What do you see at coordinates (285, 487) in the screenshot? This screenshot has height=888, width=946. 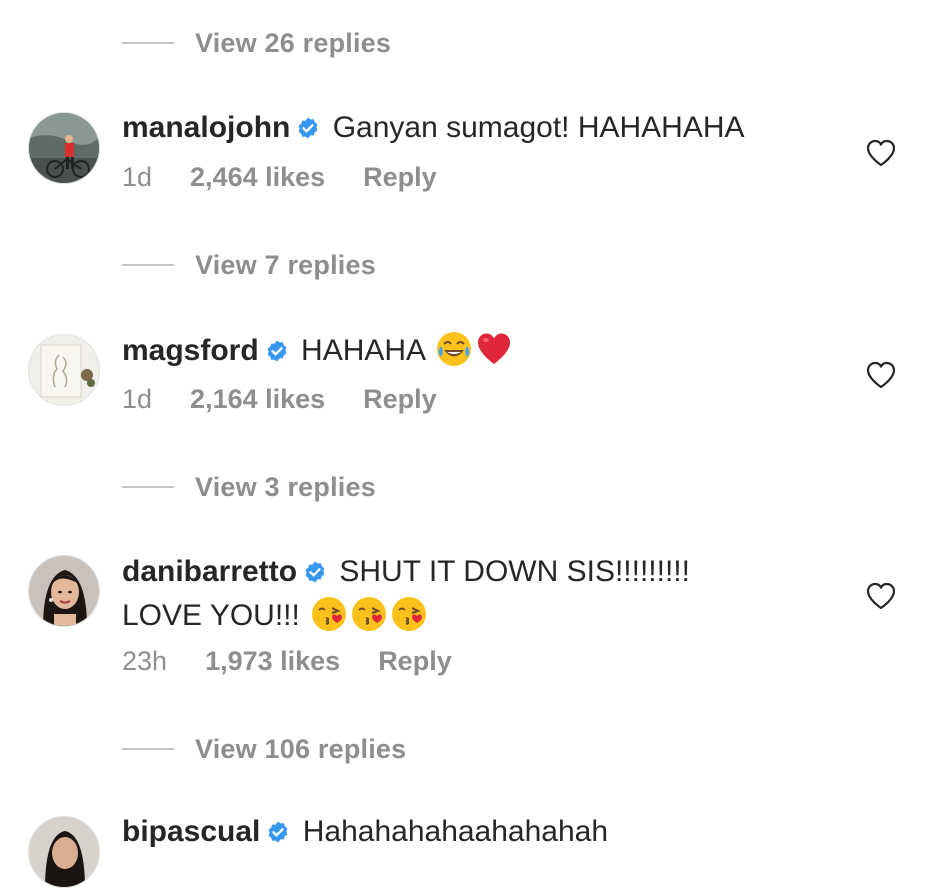 I see `view-replies-label: View 3 replies` at bounding box center [285, 487].